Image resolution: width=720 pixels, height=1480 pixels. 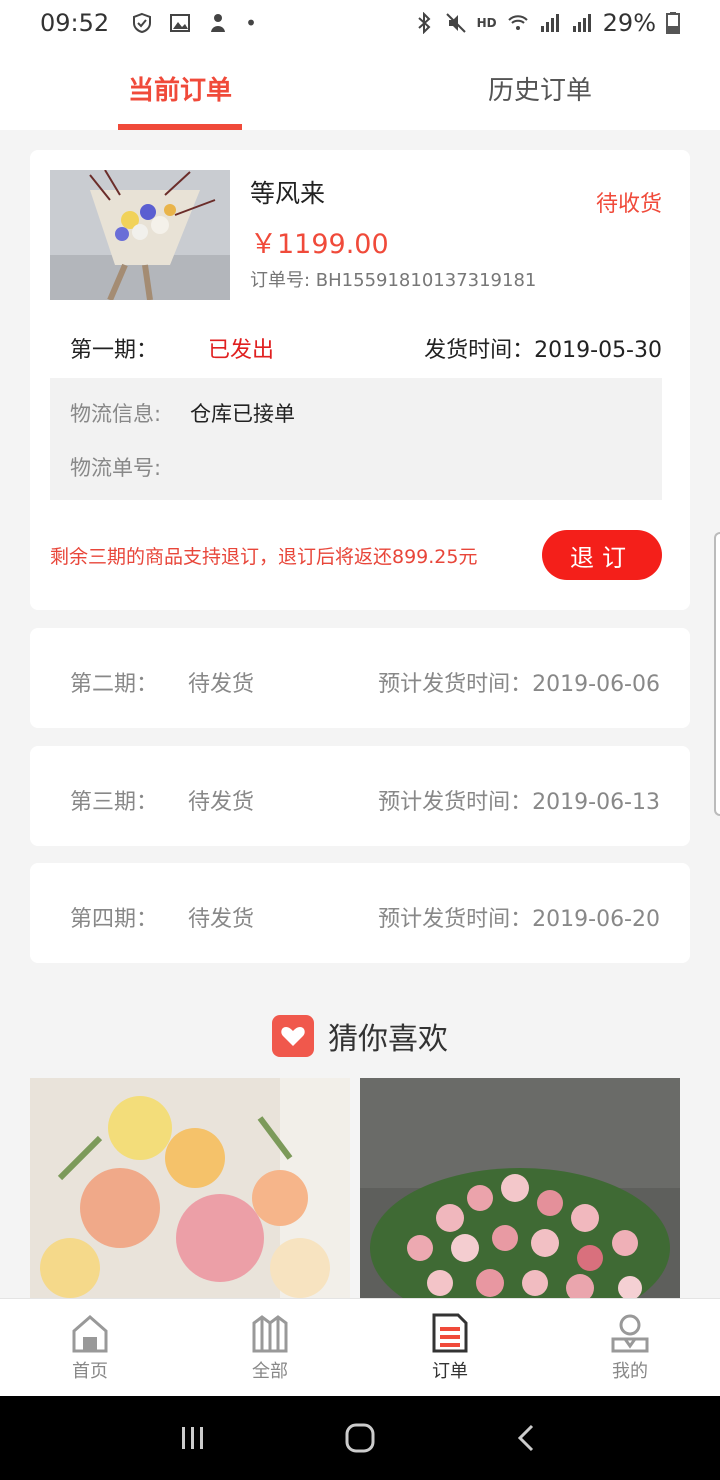 I want to click on expected-ship-time: 预计发货时间：2019-06-13, so click(x=519, y=802).